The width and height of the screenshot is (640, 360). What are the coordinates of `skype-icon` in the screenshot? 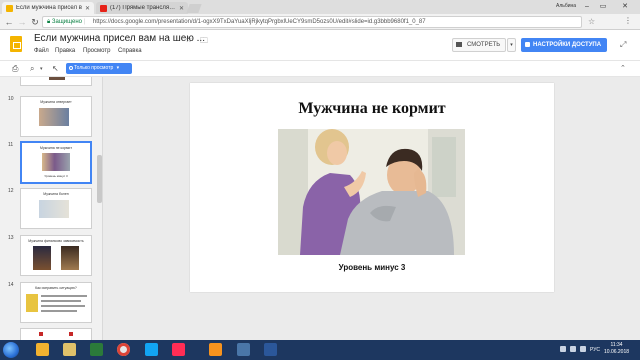 It's located at (151, 349).